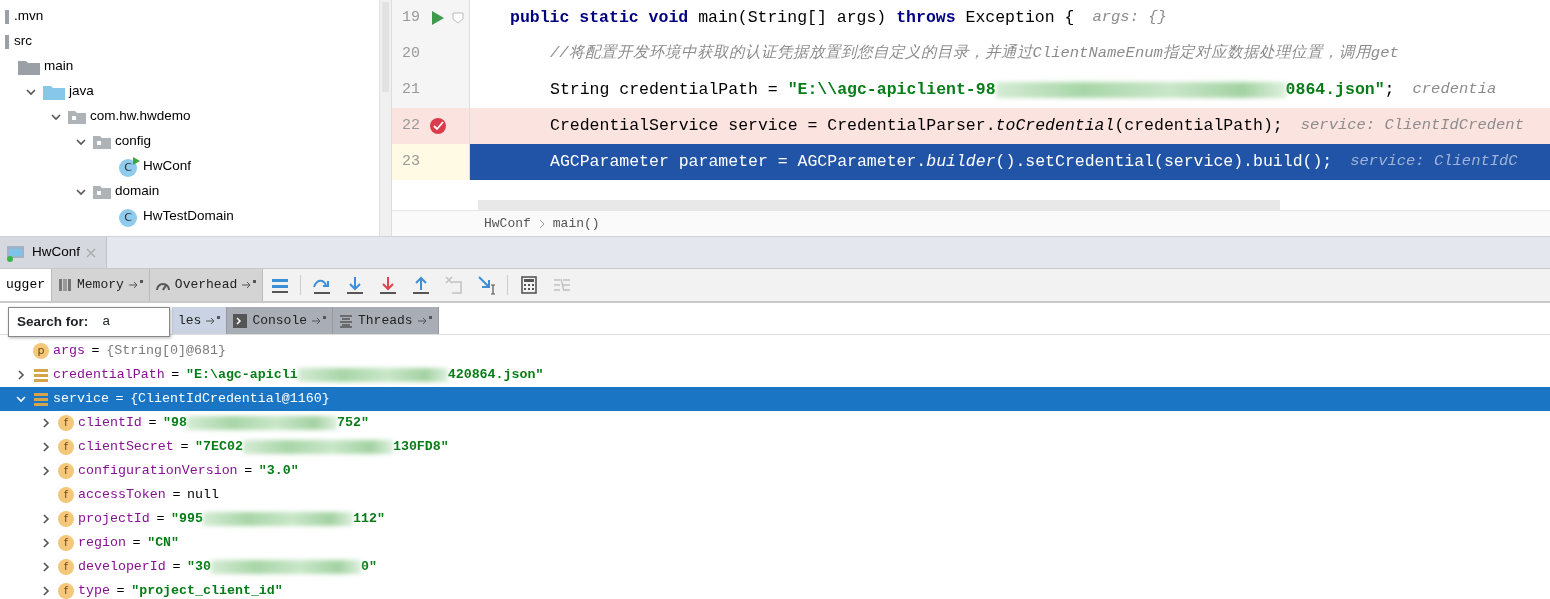  I want to click on session-tab: HwConf, so click(53, 252).